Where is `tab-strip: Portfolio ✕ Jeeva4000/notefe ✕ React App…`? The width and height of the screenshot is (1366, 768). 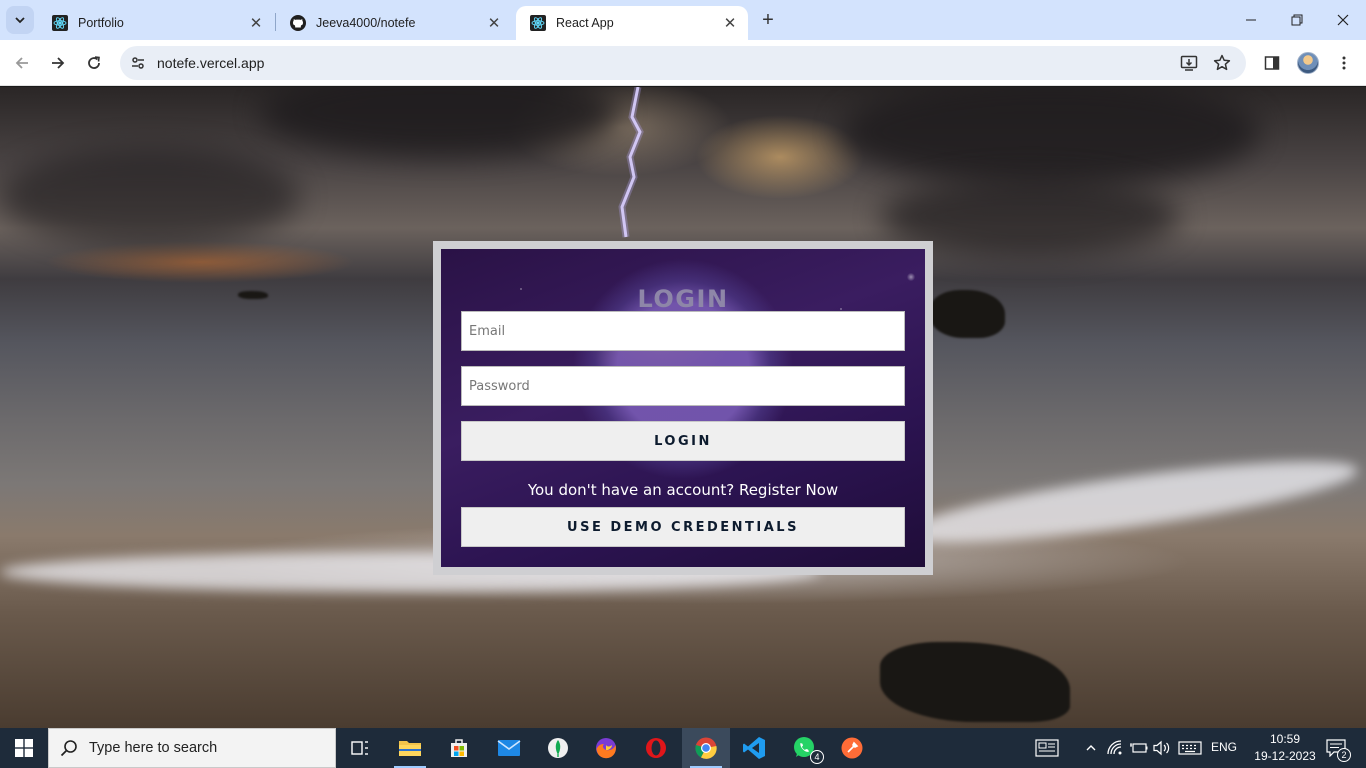
tab-strip: Portfolio ✕ Jeeva4000/notefe ✕ React App… is located at coordinates (683, 20).